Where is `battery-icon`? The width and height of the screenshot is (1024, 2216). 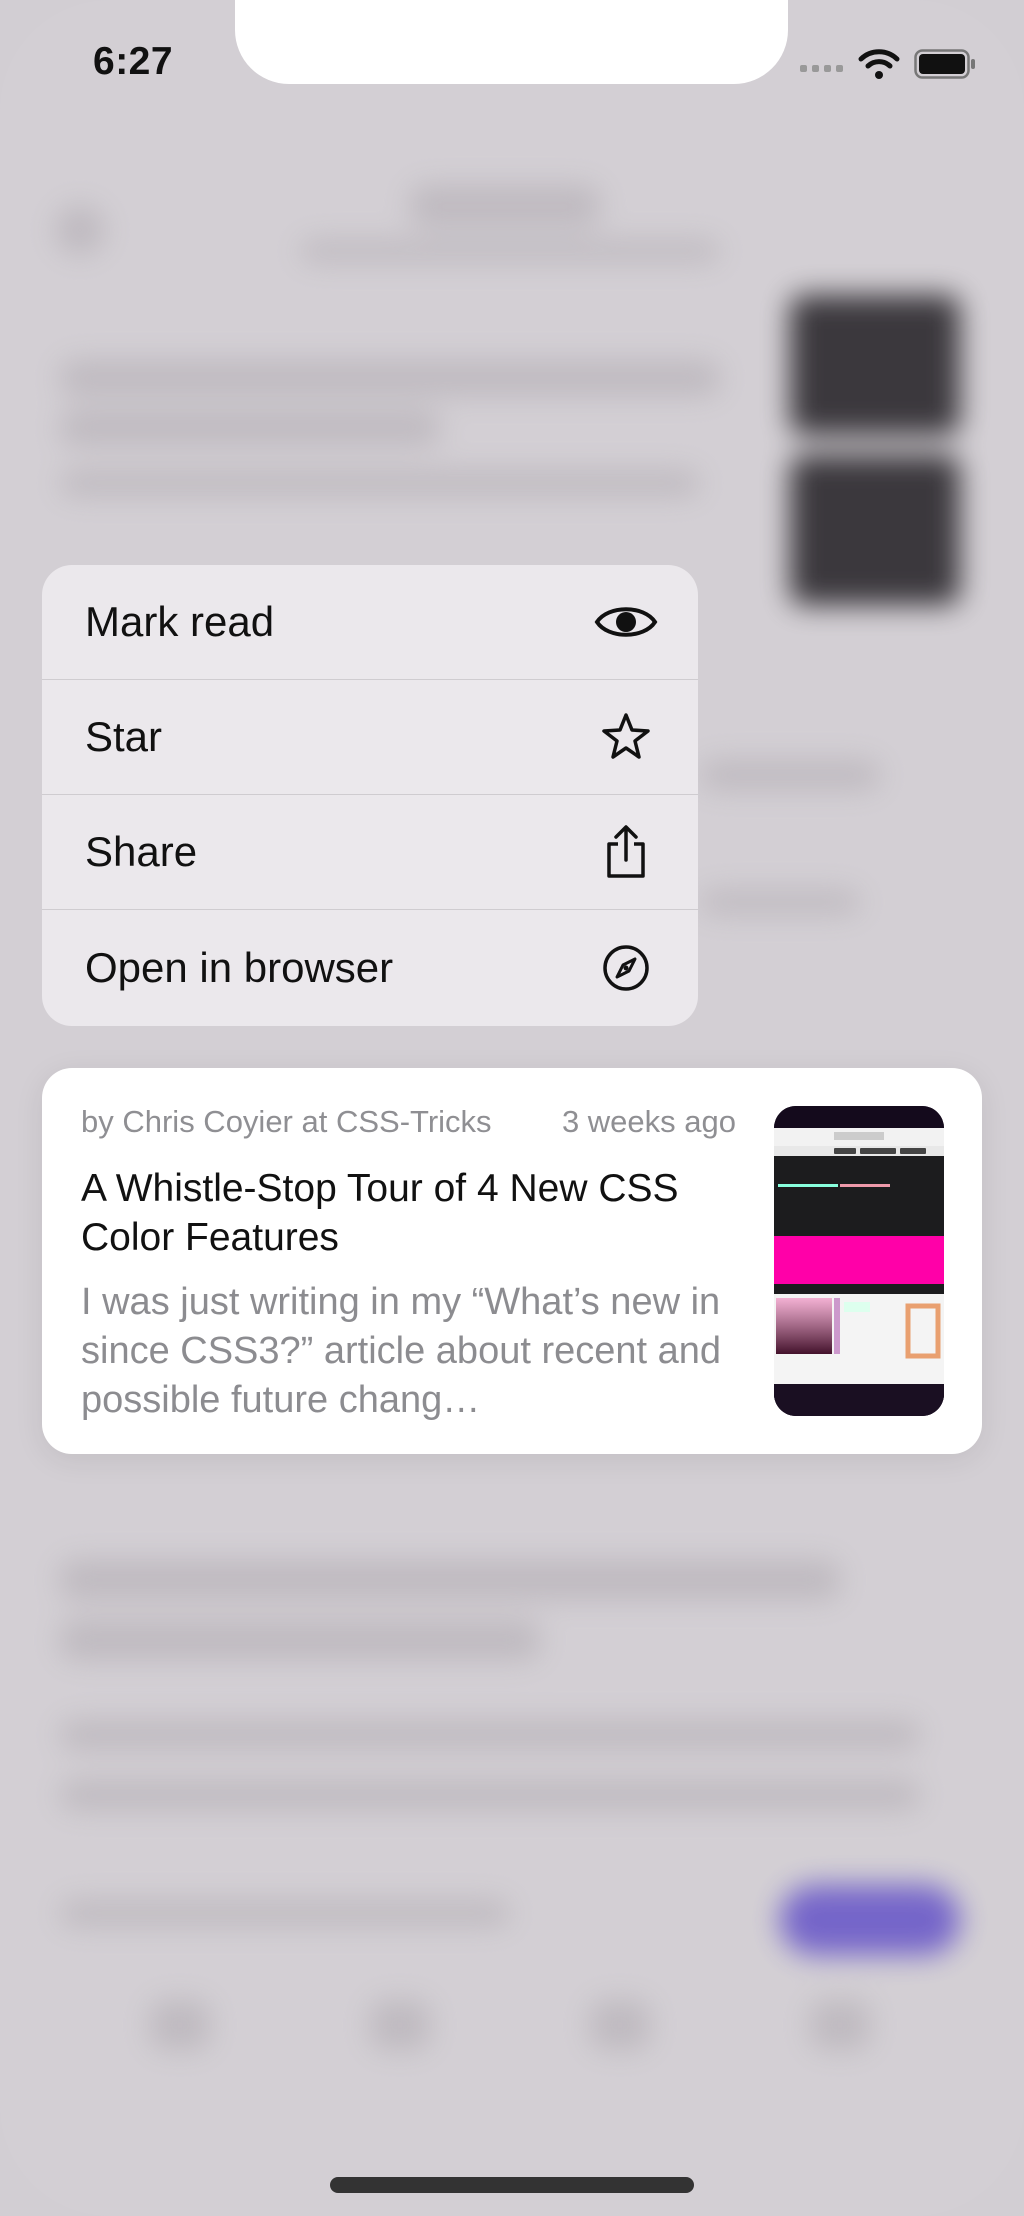 battery-icon is located at coordinates (944, 64).